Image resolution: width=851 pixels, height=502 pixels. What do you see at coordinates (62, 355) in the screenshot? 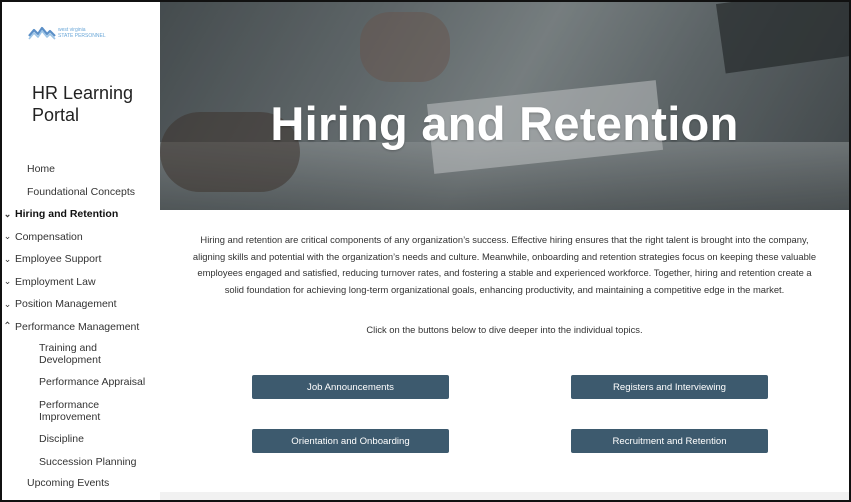
I see `sub-item-training-and-development: Training and Development` at bounding box center [62, 355].